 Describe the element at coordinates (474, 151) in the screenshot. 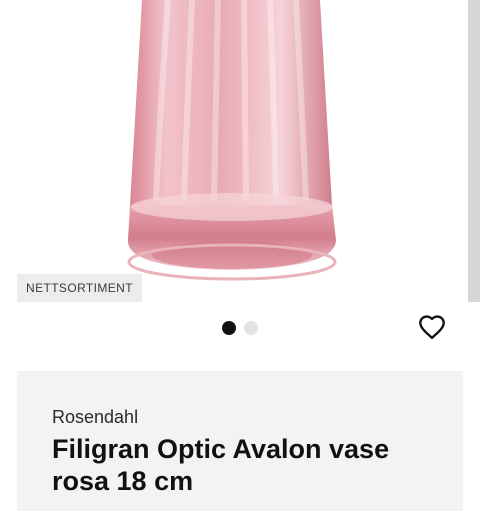

I see `next-slide-preview` at that location.